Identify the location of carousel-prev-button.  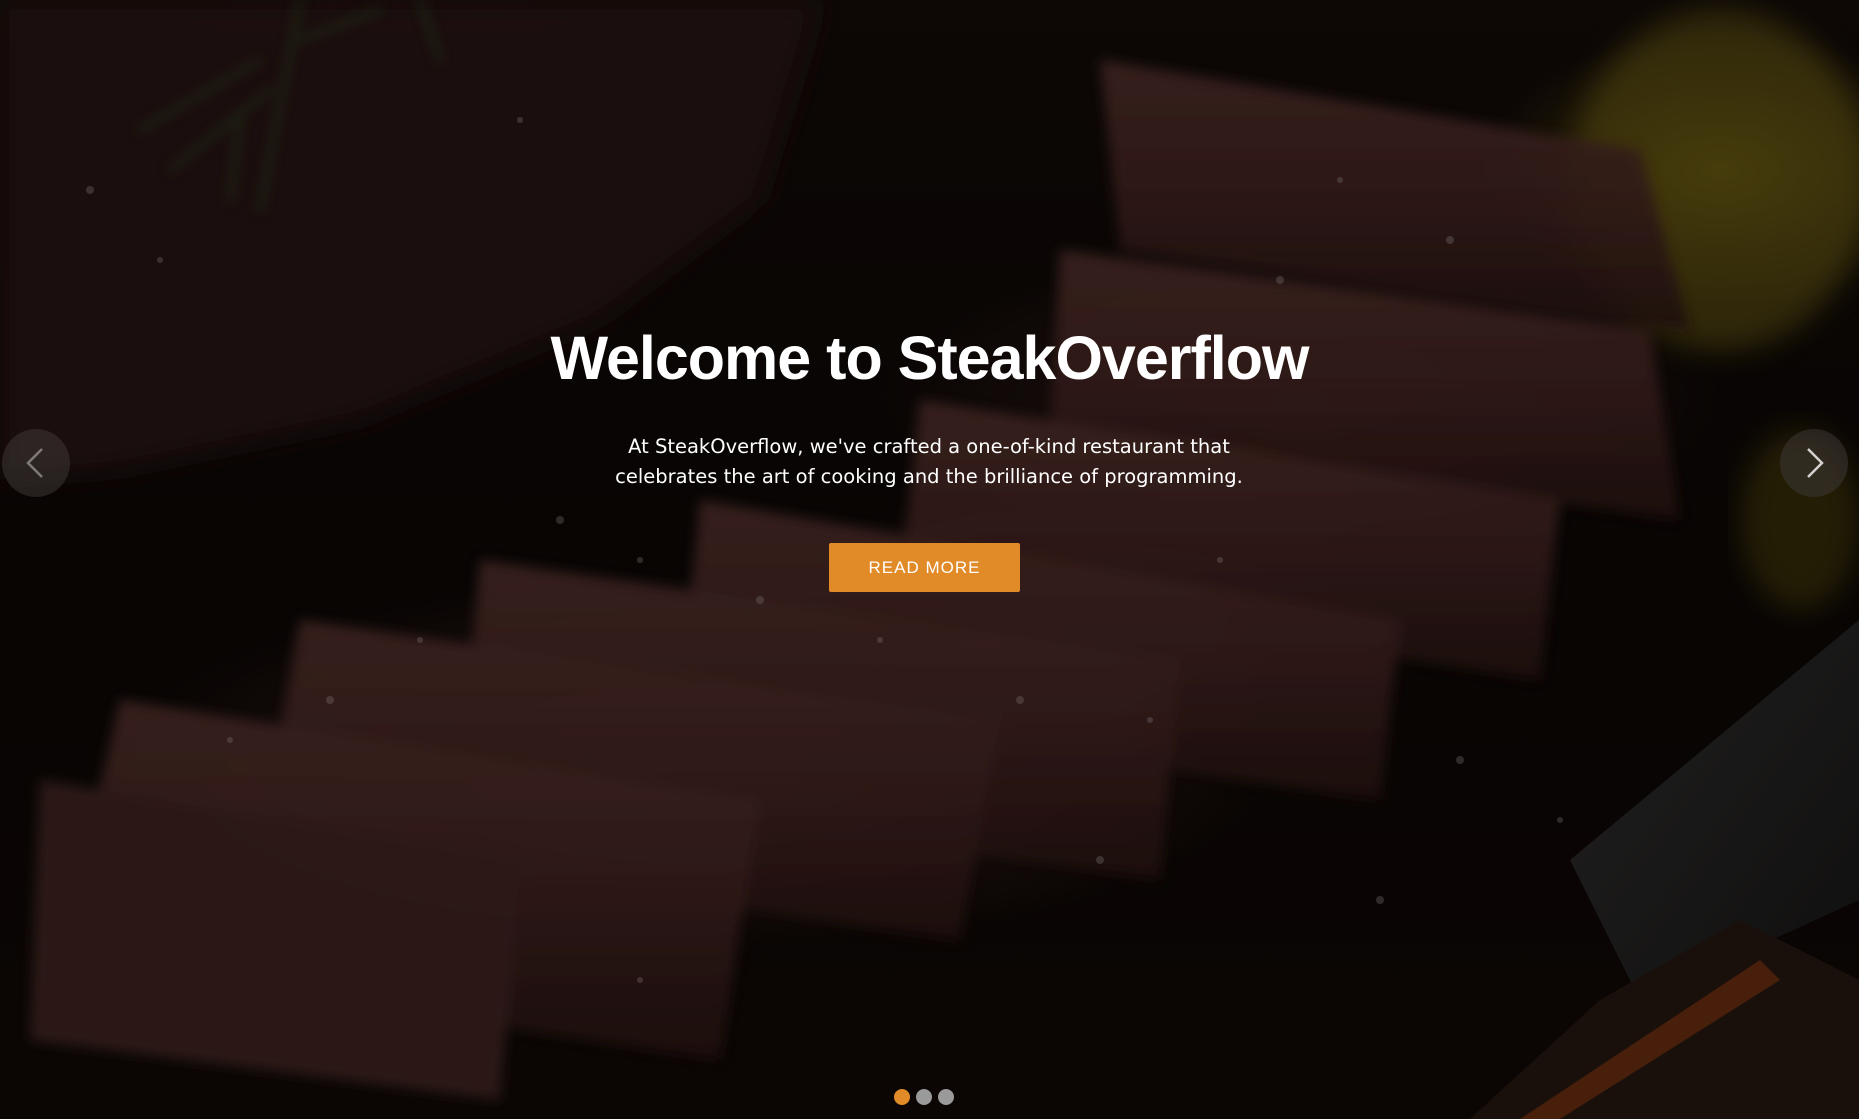
(36, 463).